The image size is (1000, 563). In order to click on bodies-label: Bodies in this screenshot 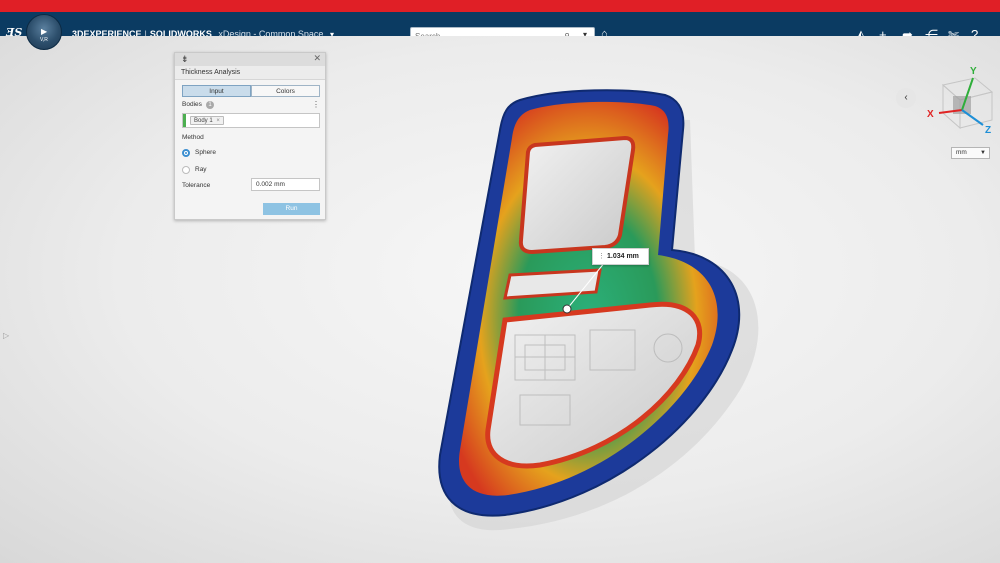, I will do `click(192, 104)`.